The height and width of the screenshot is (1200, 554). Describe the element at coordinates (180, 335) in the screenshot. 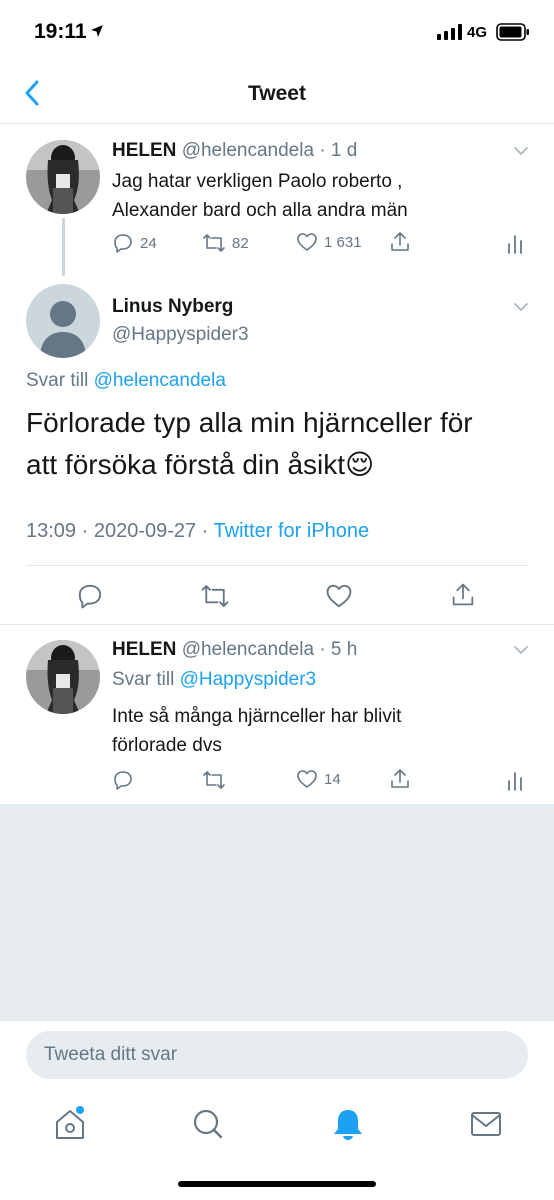

I see `author-handle: @Happyspider3` at that location.